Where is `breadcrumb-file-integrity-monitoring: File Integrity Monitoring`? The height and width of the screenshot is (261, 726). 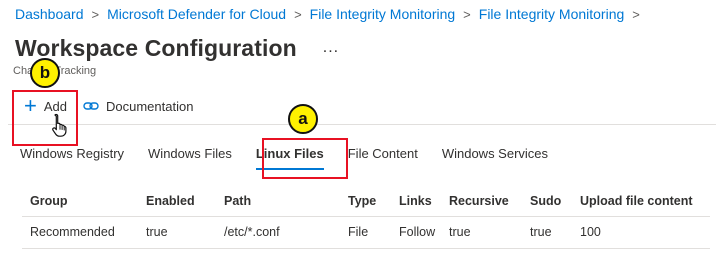
breadcrumb-file-integrity-monitoring: File Integrity Monitoring is located at coordinates (383, 14).